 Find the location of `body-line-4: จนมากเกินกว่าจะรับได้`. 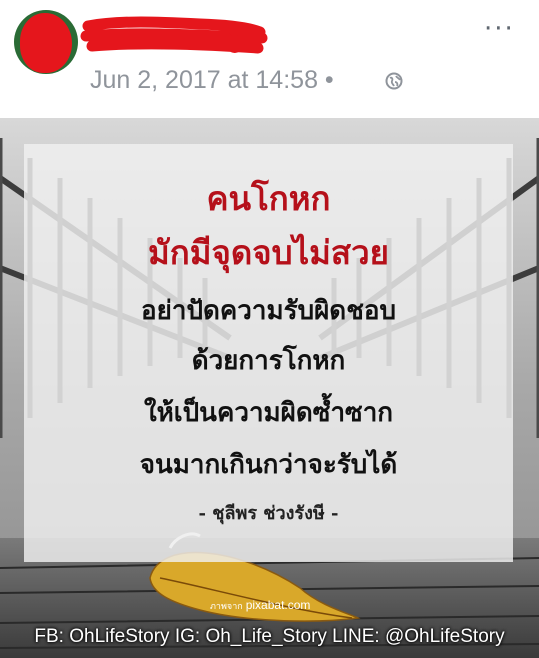

body-line-4: จนมากเกินกว่าจะรับได้ is located at coordinates (268, 465).